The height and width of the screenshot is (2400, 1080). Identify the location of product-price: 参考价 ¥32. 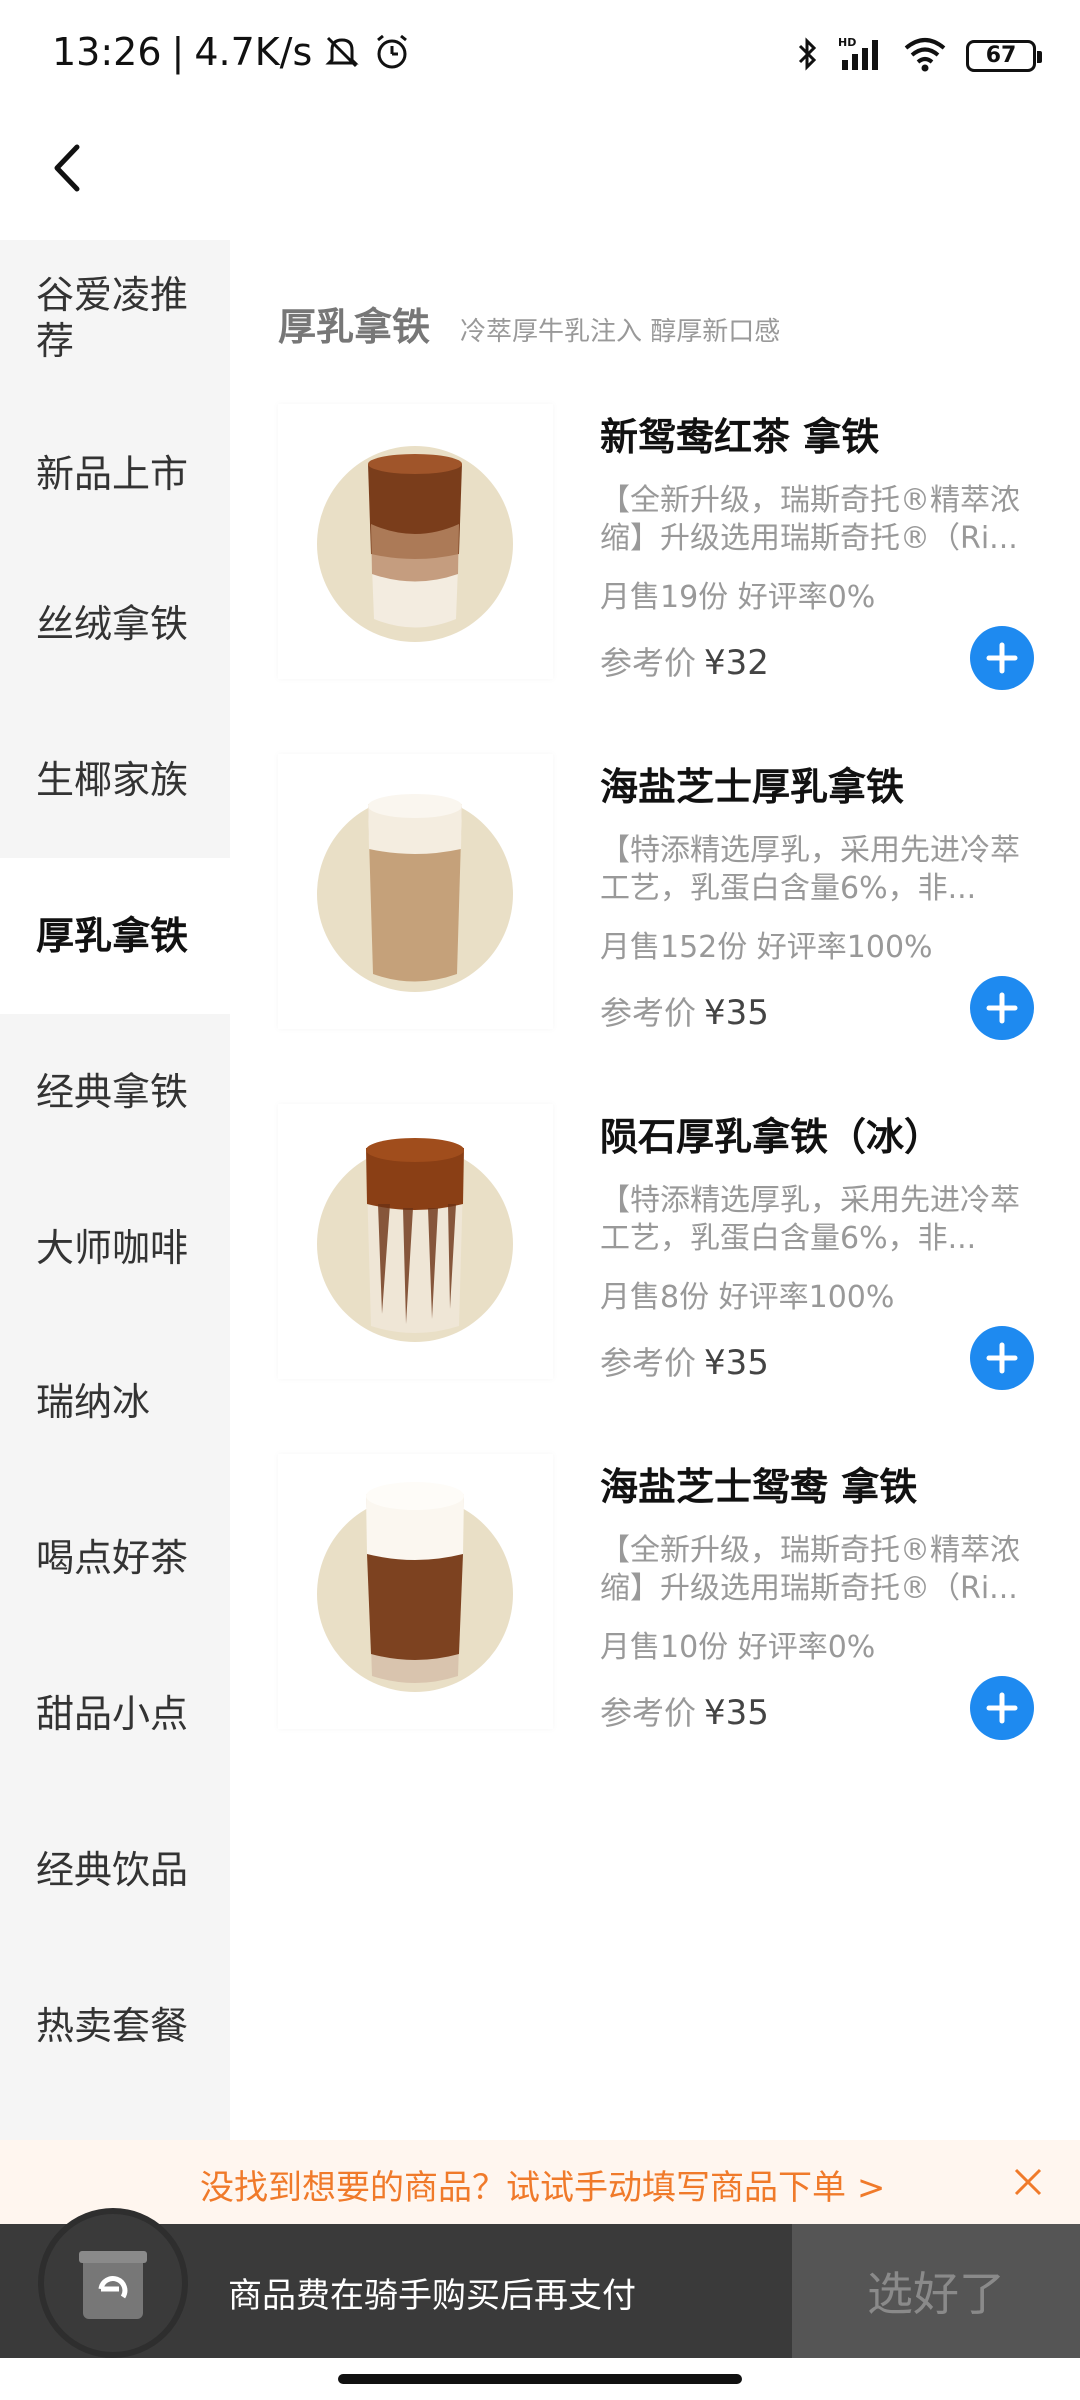
(684, 661).